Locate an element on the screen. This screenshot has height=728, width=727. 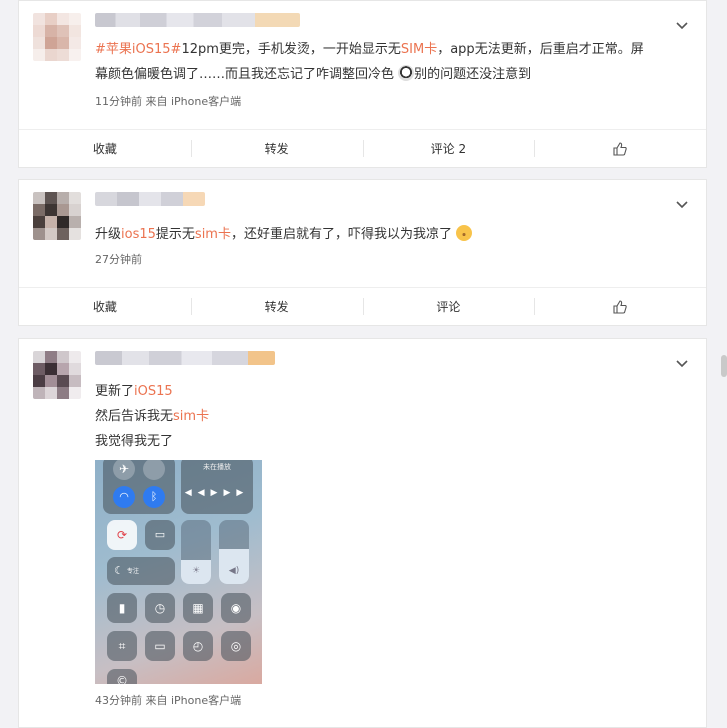
comment-button: 评论 is located at coordinates (448, 306).